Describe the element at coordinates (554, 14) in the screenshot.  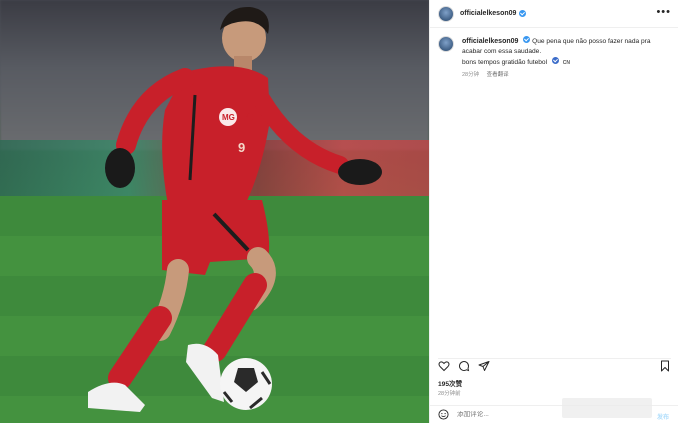
I see `post-header: officialelkeson09 •••` at that location.